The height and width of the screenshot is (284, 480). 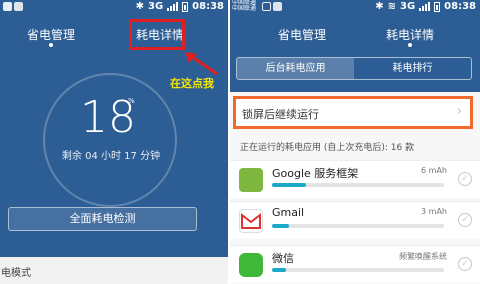 What do you see at coordinates (102, 219) in the screenshot?
I see `full-check-button: 全面耗电检测` at bounding box center [102, 219].